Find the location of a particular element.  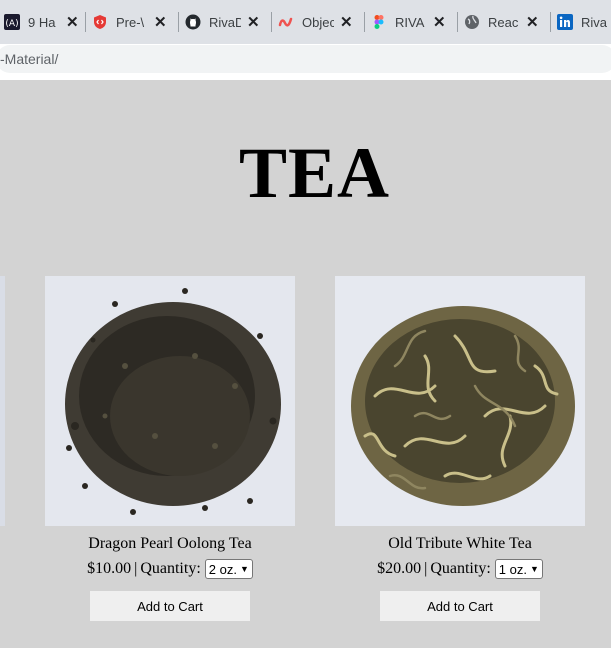

svg-text: (A) is located at coordinates (11, 24).